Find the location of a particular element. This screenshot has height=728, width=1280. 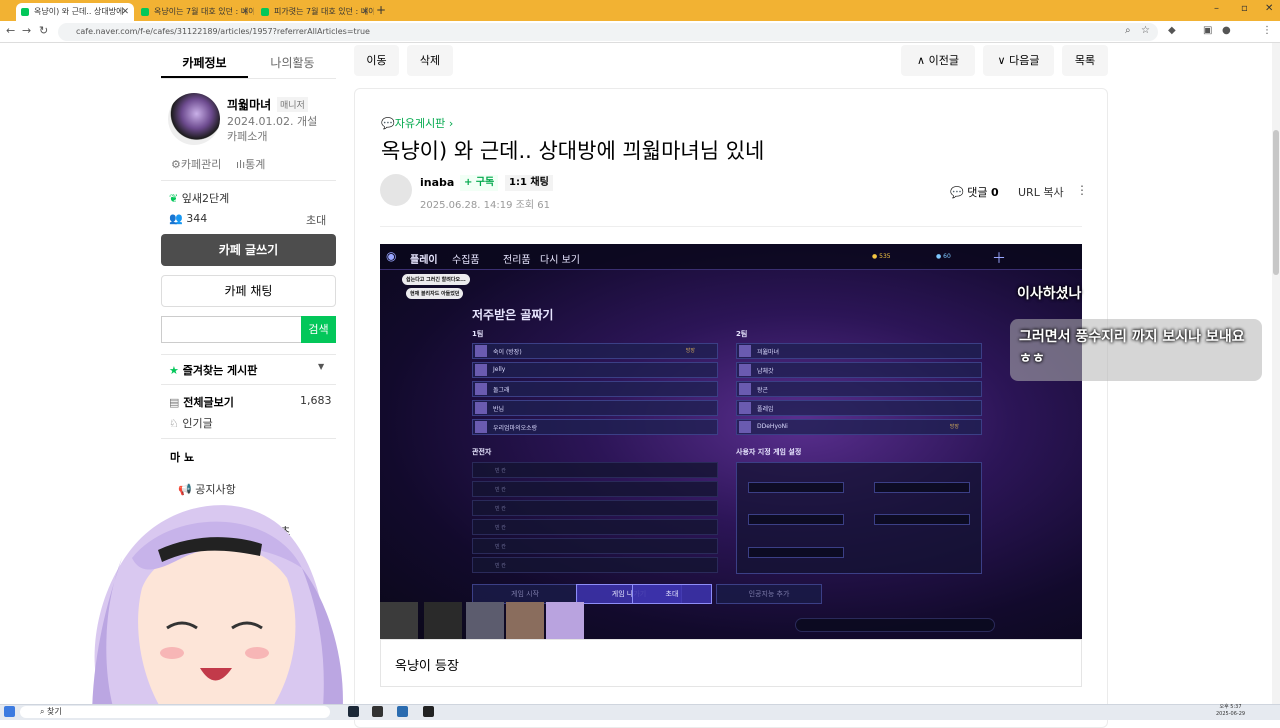

forward-icon: → is located at coordinates (26, 30).